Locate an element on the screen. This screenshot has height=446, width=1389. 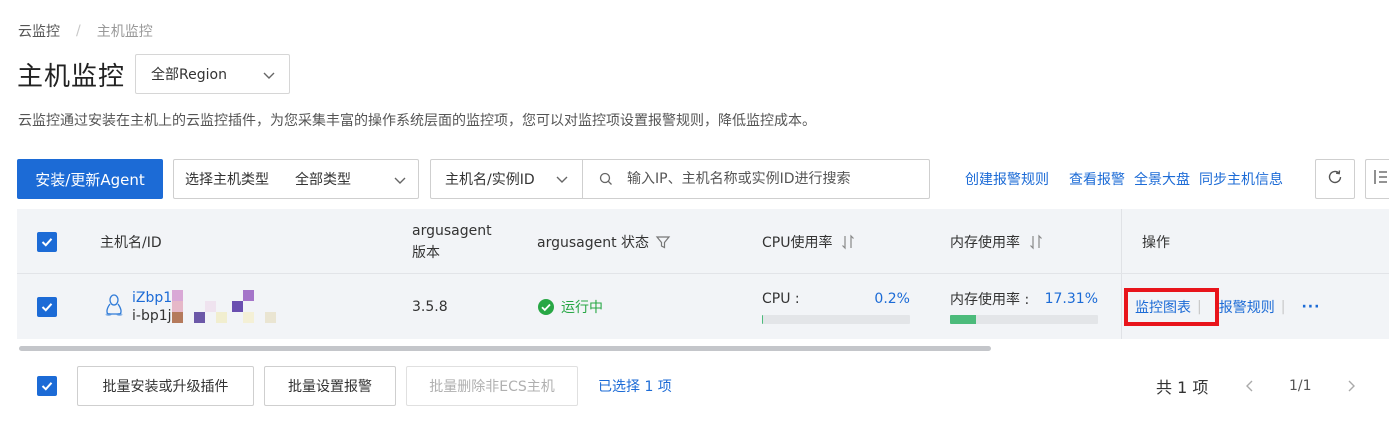
monitor-chart-highlight: 监控图表 | is located at coordinates (1171, 306).